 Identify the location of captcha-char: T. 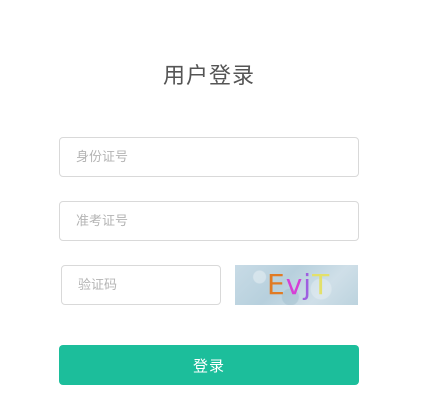
(321, 284).